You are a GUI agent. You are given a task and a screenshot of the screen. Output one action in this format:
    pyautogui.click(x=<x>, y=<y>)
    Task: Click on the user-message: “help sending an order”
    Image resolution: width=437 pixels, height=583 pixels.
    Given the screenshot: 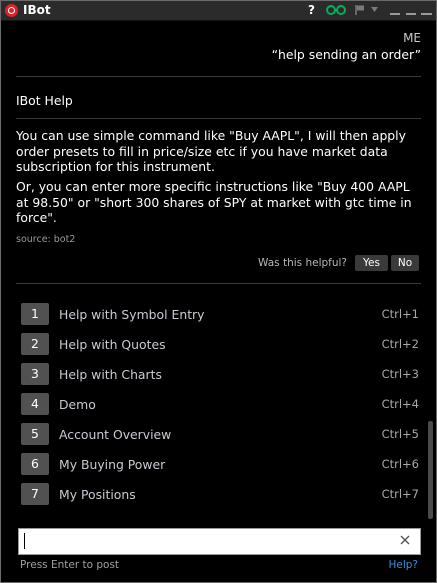 What is the action you would take?
    pyautogui.click(x=346, y=54)
    